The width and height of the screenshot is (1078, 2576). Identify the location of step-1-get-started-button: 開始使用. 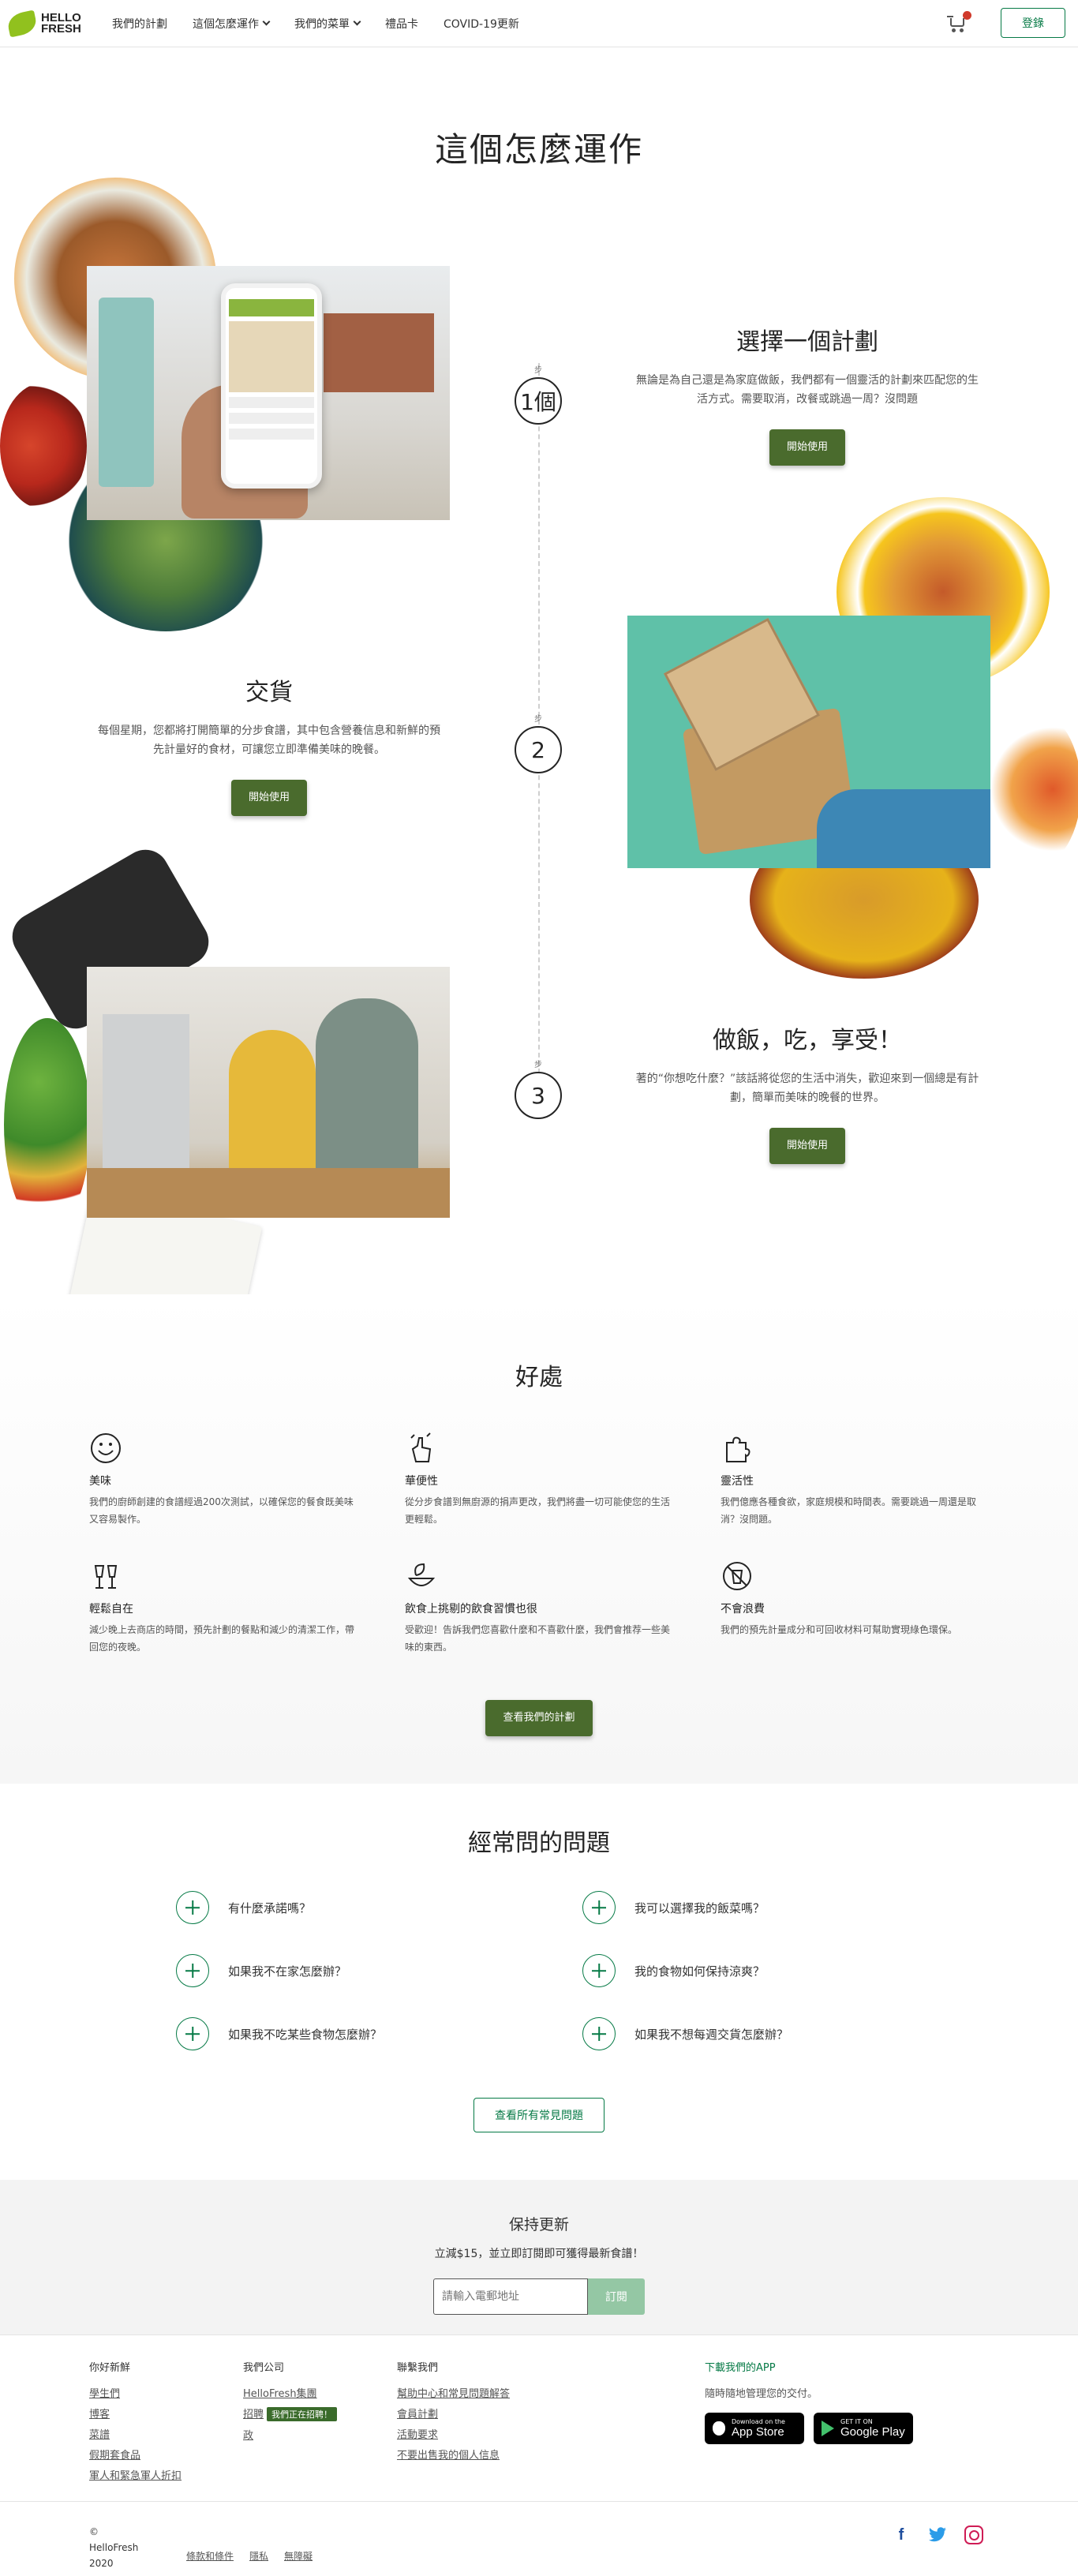
(807, 447).